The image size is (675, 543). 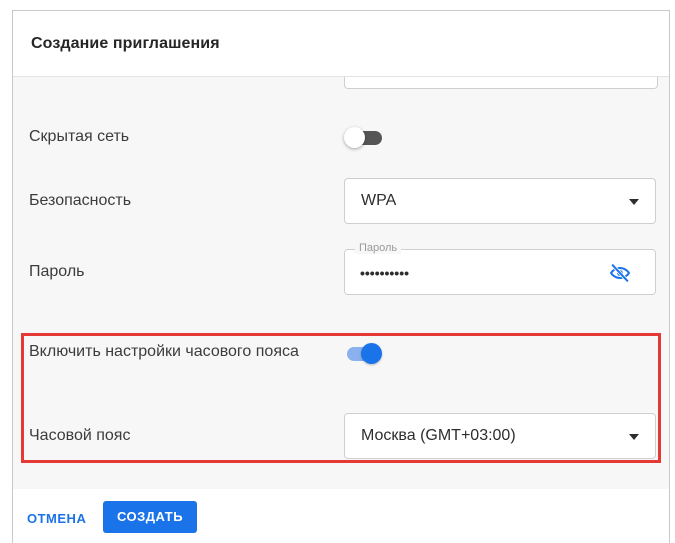 What do you see at coordinates (385, 273) in the screenshot?
I see `password-masked-value: ••••••••••` at bounding box center [385, 273].